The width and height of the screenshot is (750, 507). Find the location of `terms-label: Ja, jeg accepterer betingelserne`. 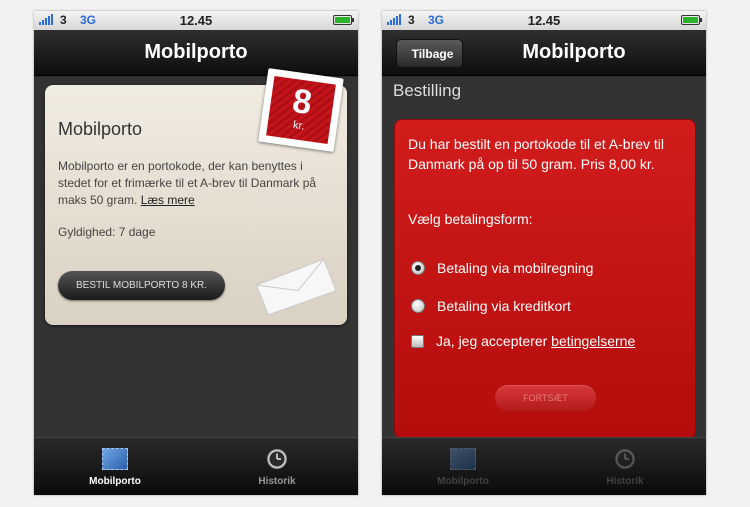

terms-label: Ja, jeg accepterer betingelserne is located at coordinates (535, 341).